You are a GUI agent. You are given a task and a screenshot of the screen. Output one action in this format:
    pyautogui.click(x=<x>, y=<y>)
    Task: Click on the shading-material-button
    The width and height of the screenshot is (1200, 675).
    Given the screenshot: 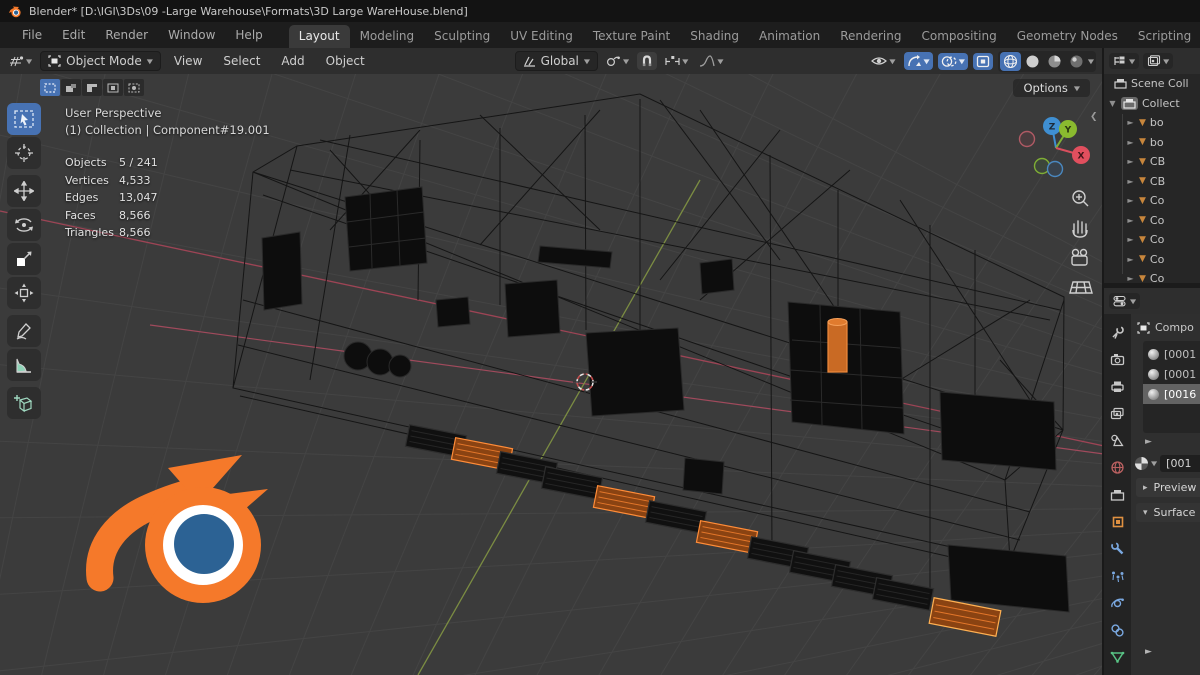 What is the action you would take?
    pyautogui.click(x=1054, y=61)
    